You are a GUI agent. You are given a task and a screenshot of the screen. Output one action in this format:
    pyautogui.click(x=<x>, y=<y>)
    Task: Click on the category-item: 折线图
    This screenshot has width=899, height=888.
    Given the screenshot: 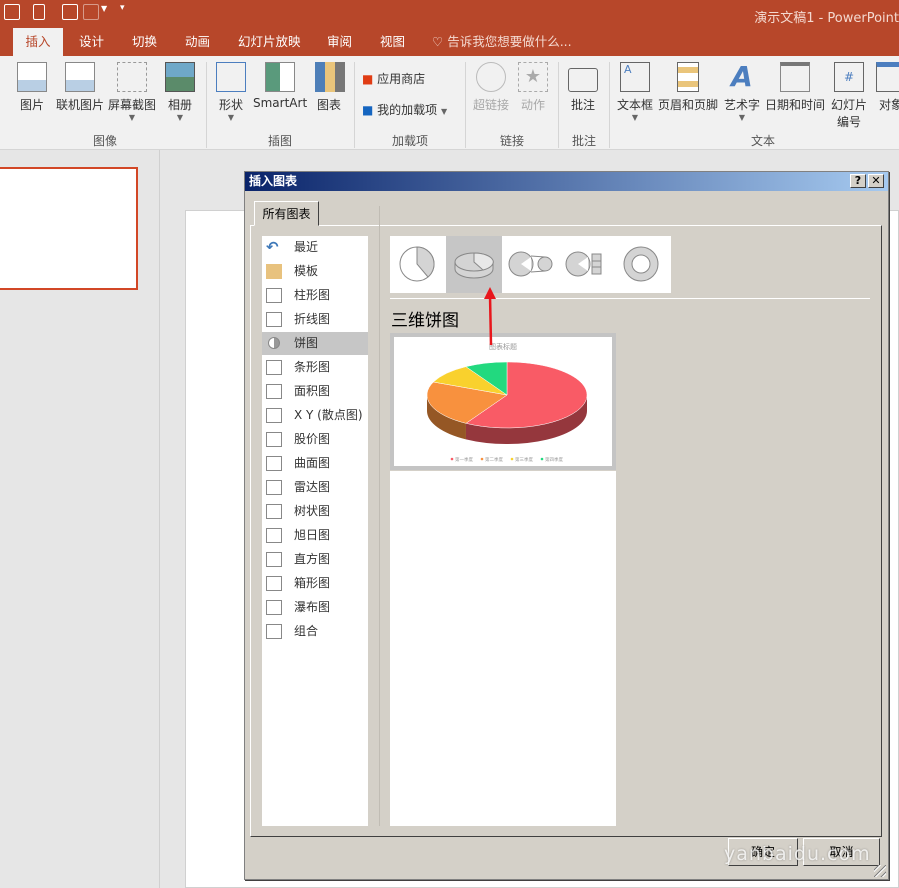 What is the action you would take?
    pyautogui.click(x=315, y=319)
    